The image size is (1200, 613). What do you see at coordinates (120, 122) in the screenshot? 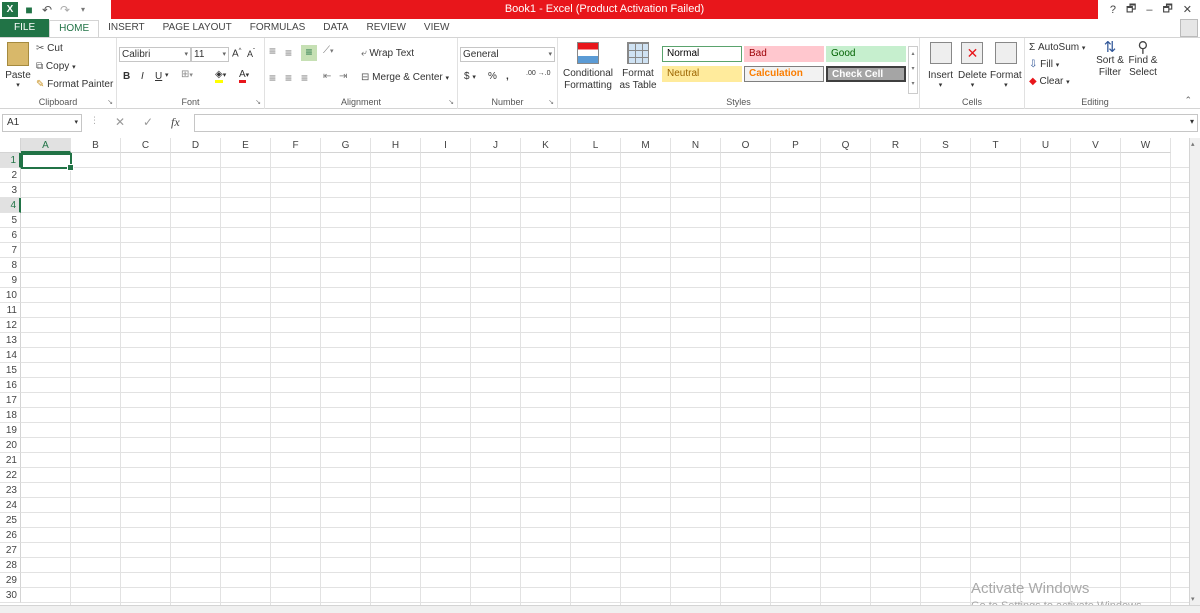
I see `cancel-icon: ✕` at bounding box center [120, 122].